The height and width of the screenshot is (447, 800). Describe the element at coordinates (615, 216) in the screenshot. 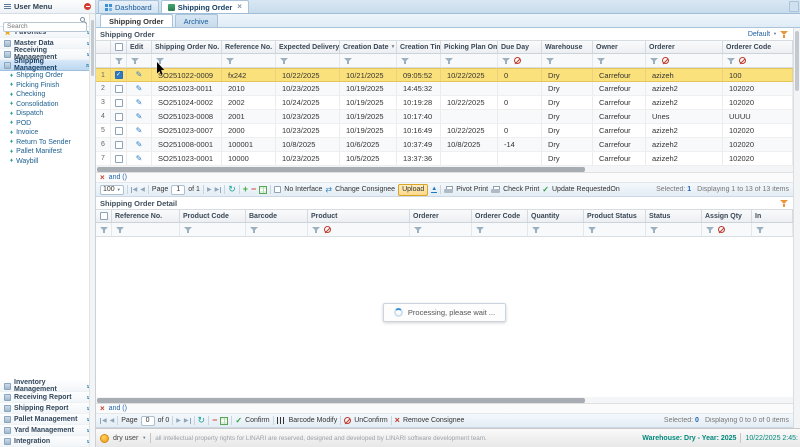

I see `col-product-status: Product Status` at that location.